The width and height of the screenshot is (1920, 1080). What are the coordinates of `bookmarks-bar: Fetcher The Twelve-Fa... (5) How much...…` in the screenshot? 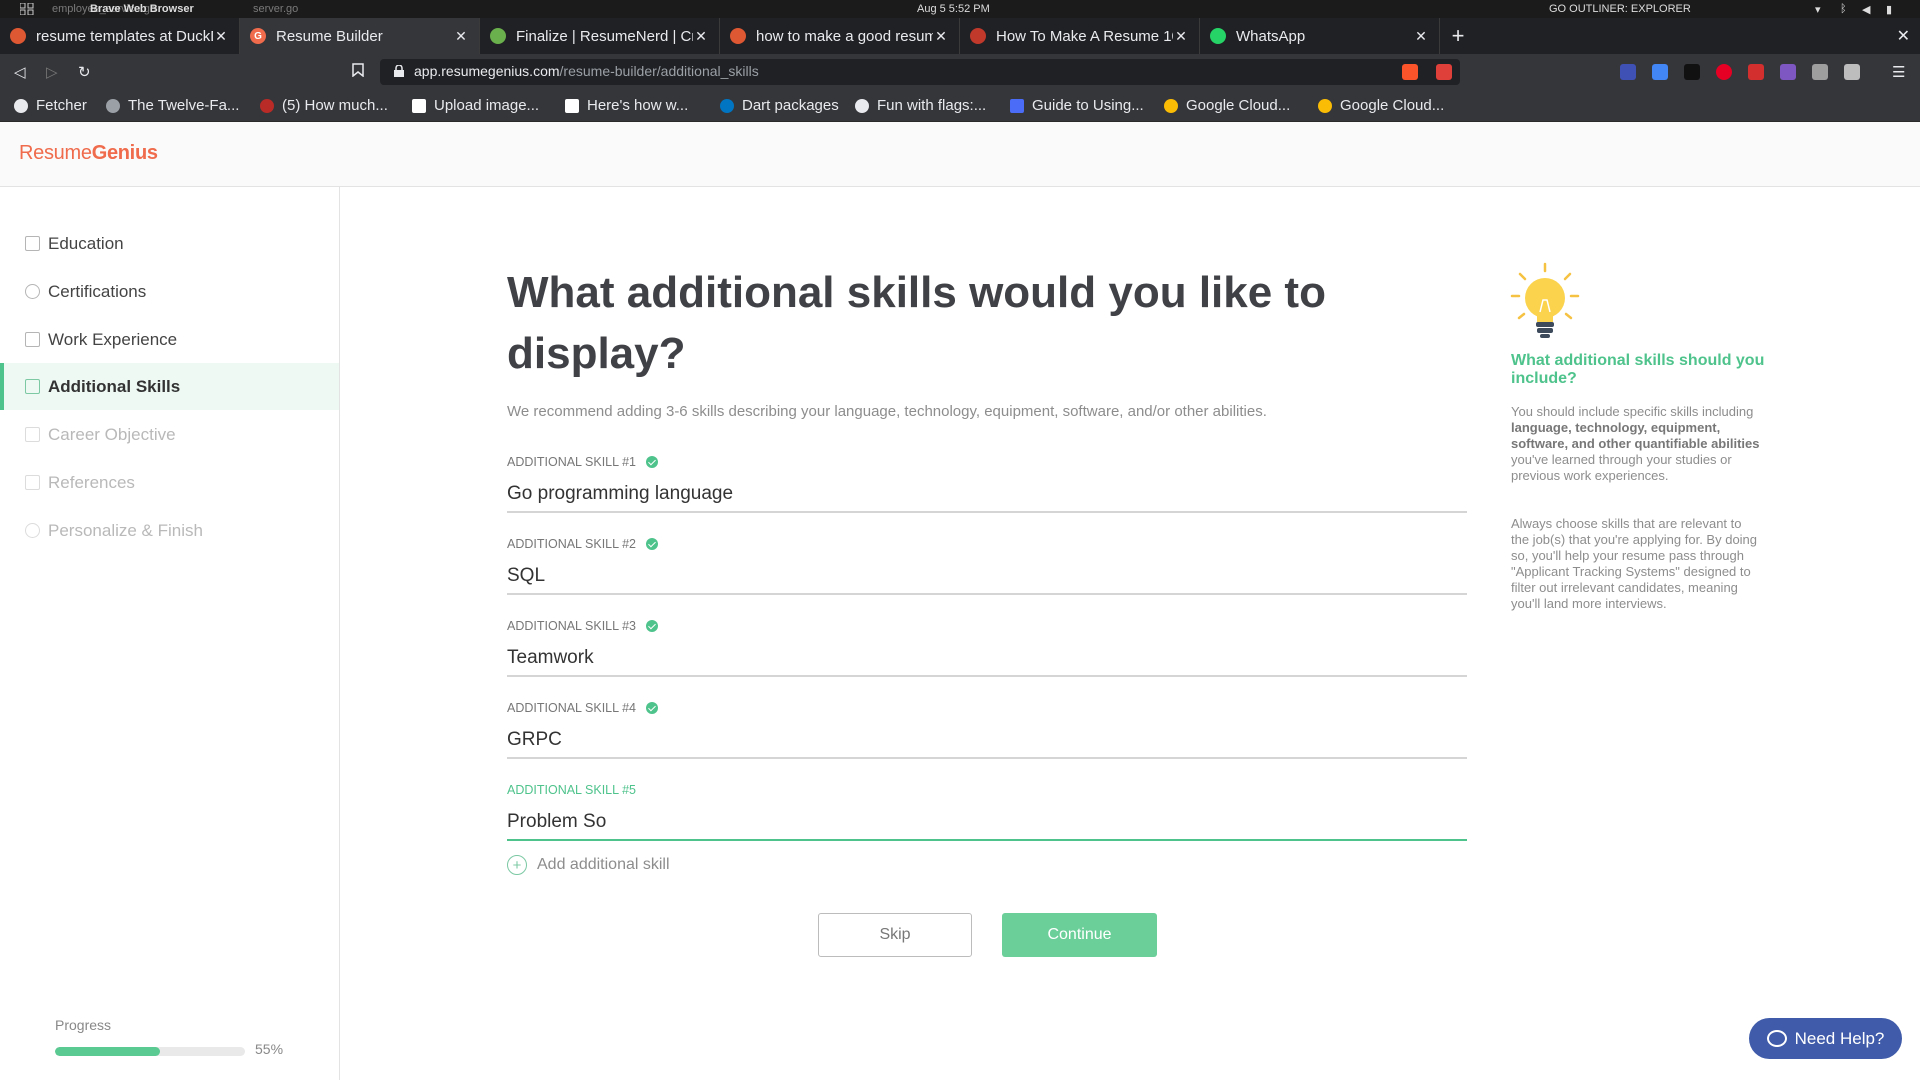 It's located at (960, 106).